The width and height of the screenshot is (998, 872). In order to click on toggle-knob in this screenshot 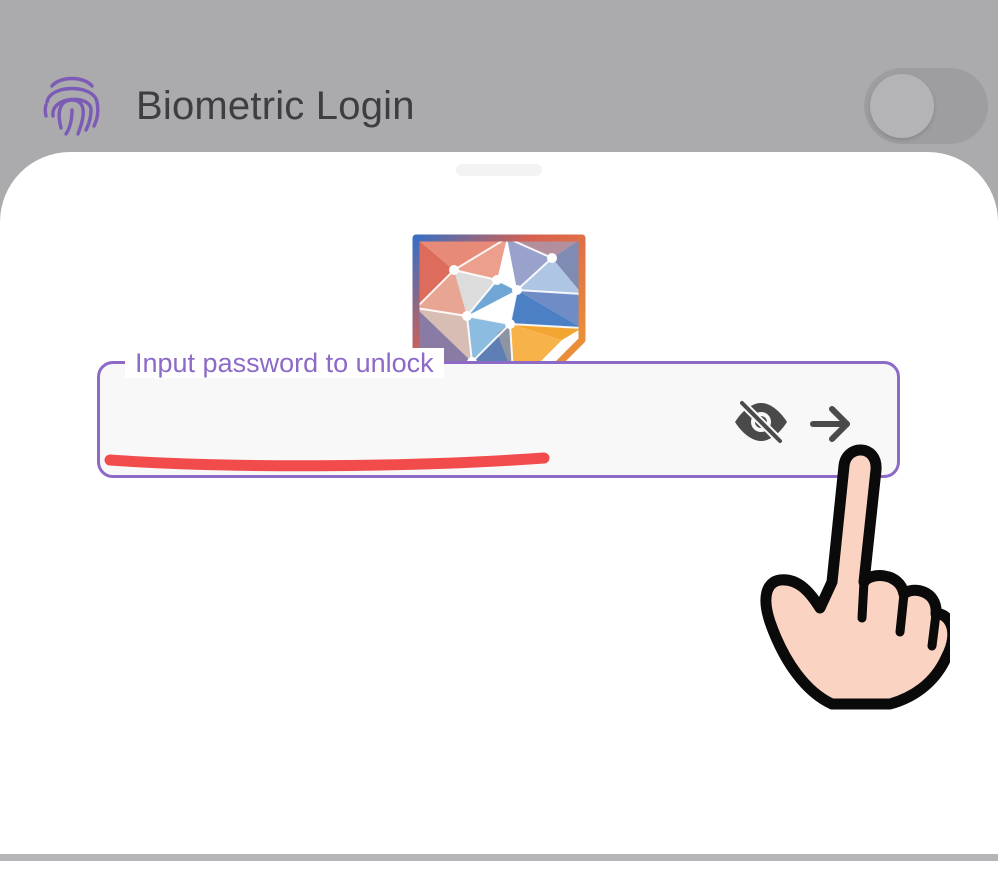, I will do `click(902, 106)`.